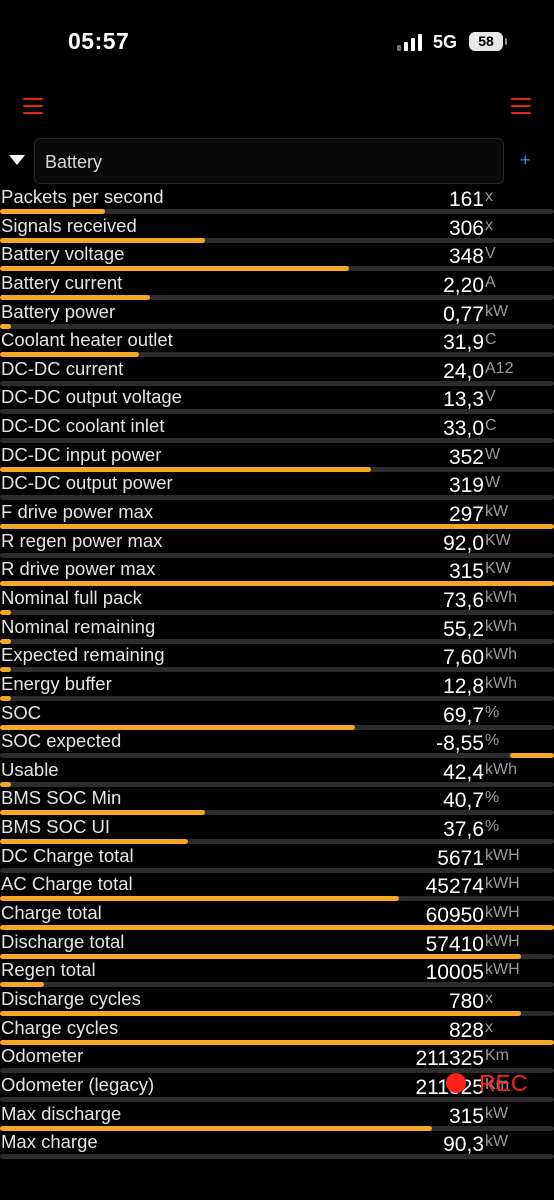 This screenshot has width=554, height=1200. Describe the element at coordinates (466, 1116) in the screenshot. I see `metric-value: 315` at that location.